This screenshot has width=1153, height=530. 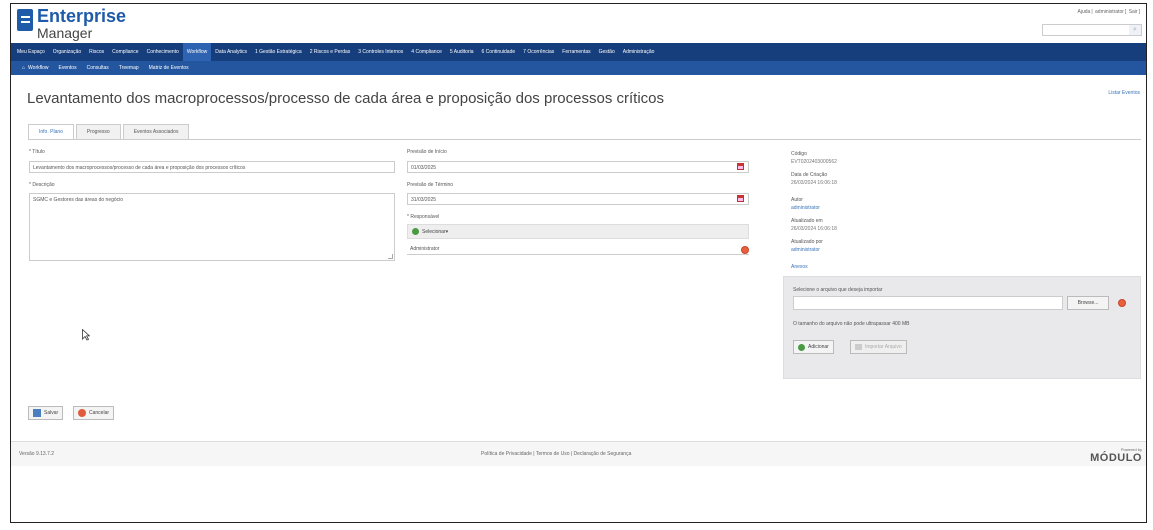 I want to click on menu-item: Riscos, so click(x=96, y=52).